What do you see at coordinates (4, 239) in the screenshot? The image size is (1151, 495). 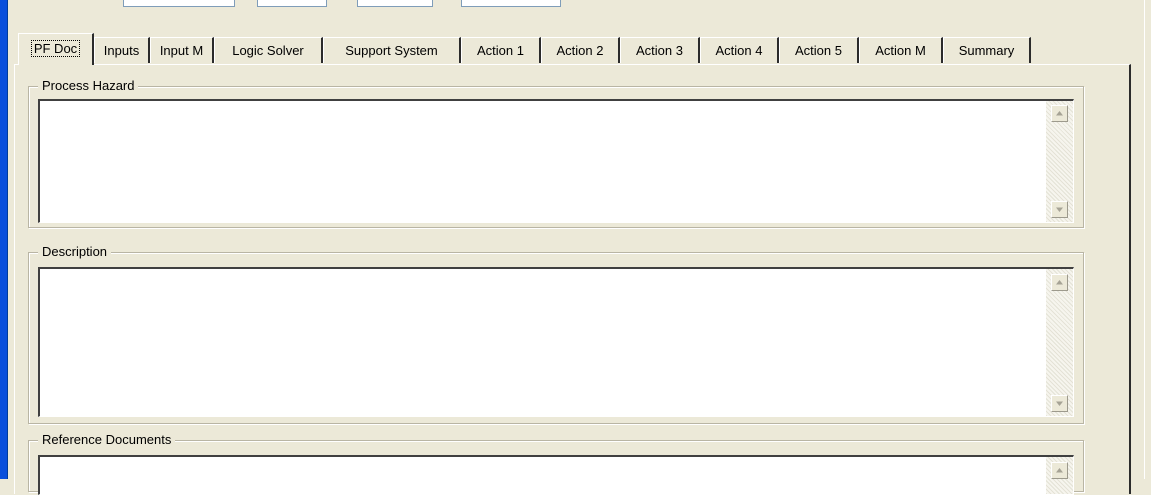 I see `window-frame-left` at bounding box center [4, 239].